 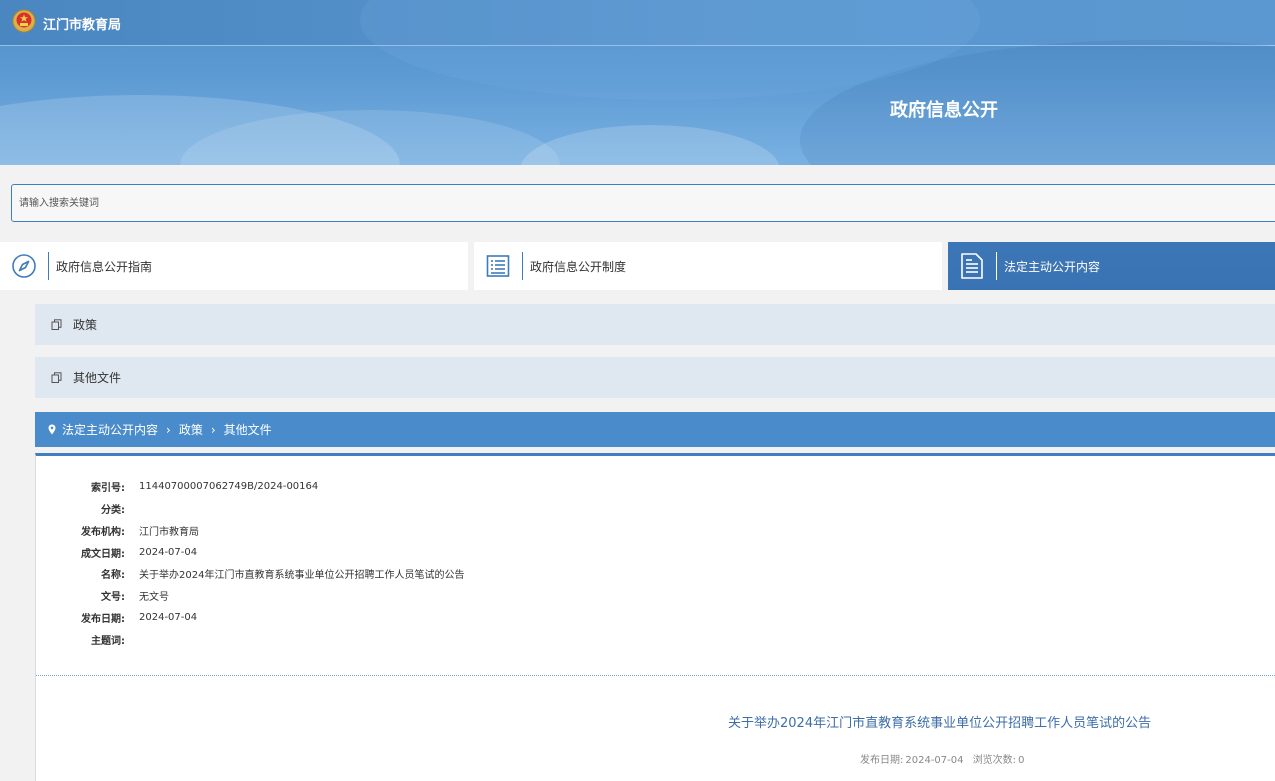 What do you see at coordinates (234, 266) in the screenshot?
I see `tab-info-guide: 政府信息公开指南` at bounding box center [234, 266].